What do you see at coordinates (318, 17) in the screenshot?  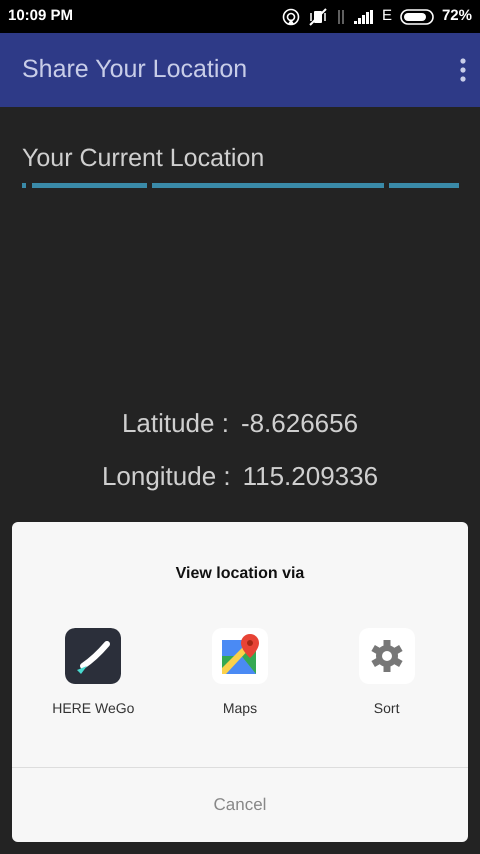 I see `vibrate-off-icon` at bounding box center [318, 17].